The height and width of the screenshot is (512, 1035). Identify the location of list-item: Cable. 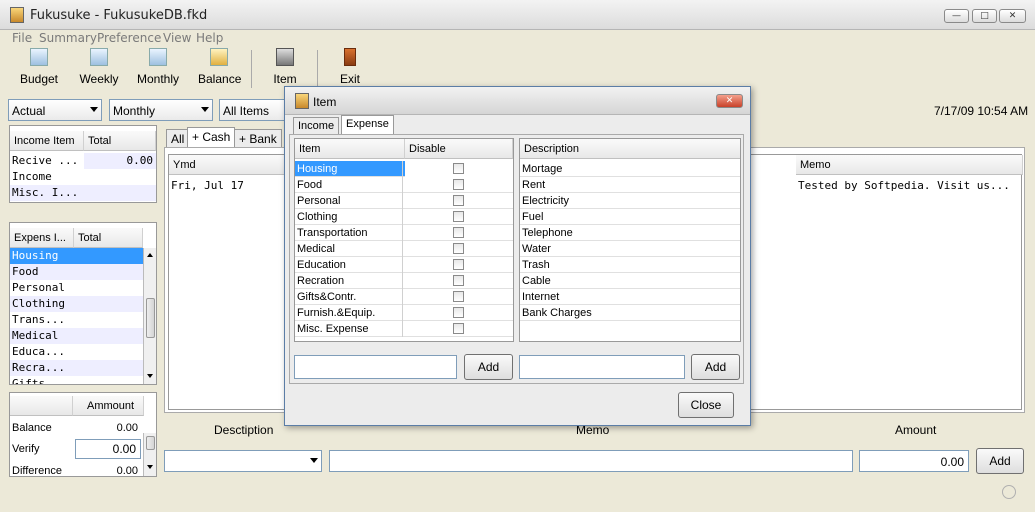
(630, 281).